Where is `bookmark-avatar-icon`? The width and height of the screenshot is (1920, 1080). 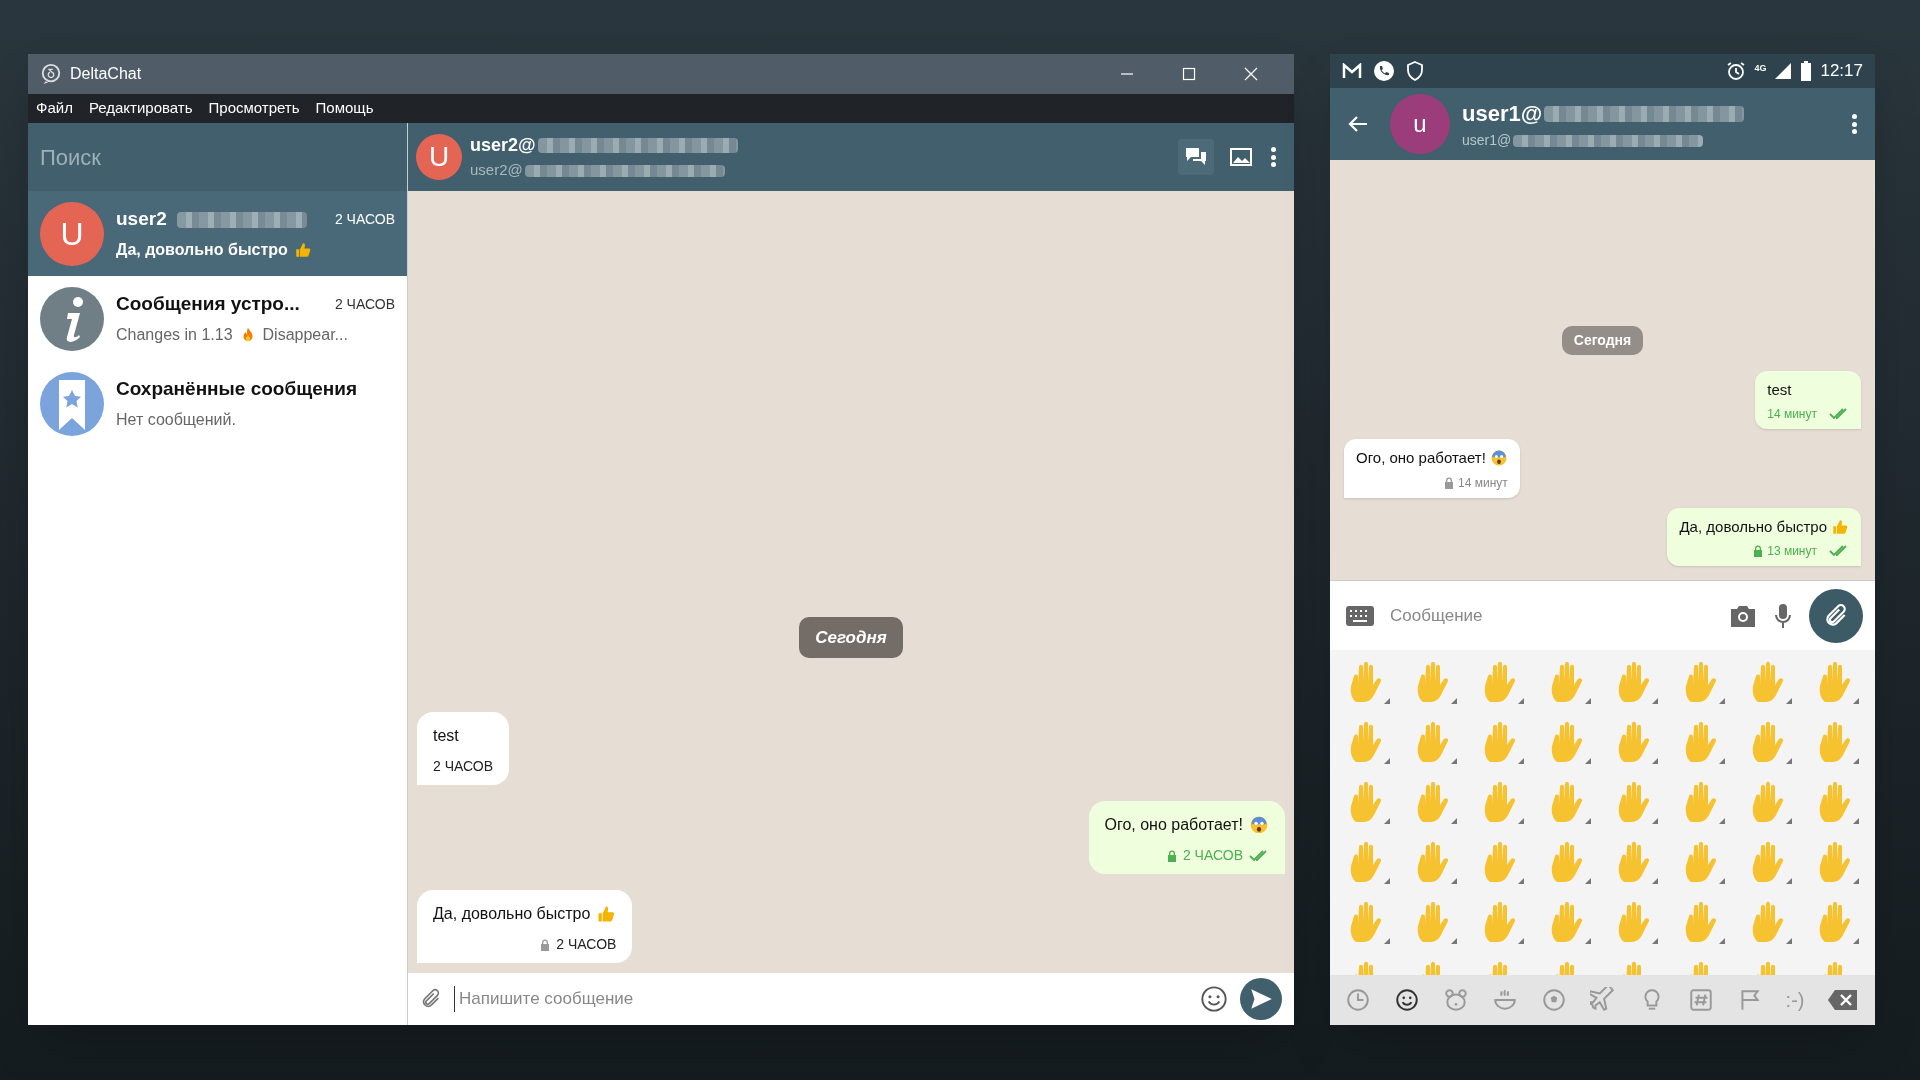 bookmark-avatar-icon is located at coordinates (72, 403).